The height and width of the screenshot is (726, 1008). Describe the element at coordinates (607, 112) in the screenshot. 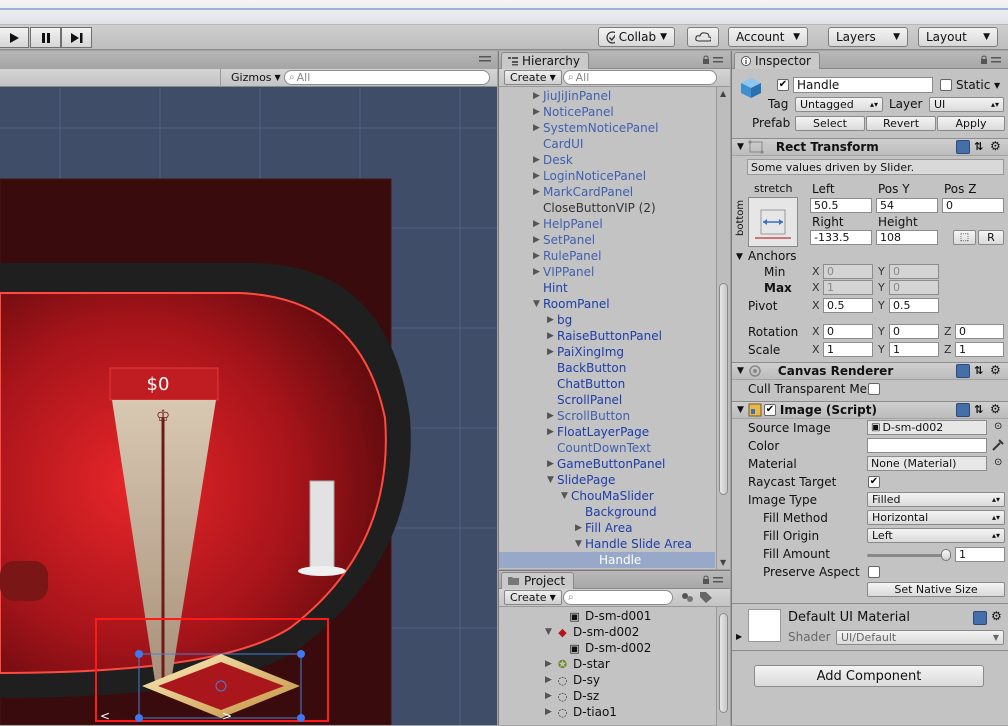

I see `hierarchy-item: ▶ NoticePanel` at that location.